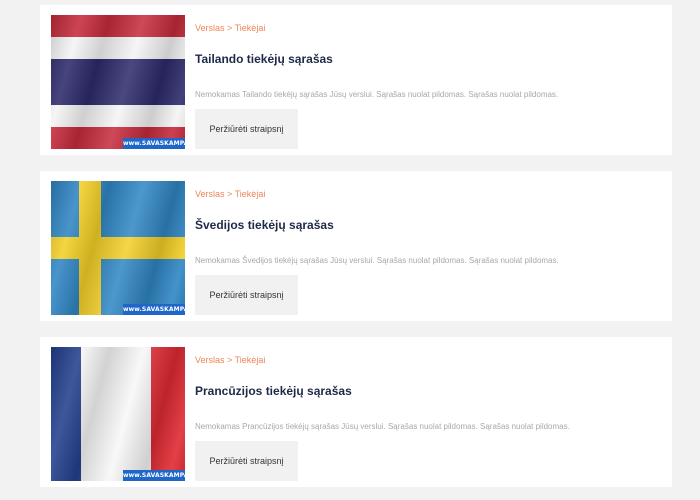 This screenshot has height=500, width=700. Describe the element at coordinates (273, 391) in the screenshot. I see `article-title: Prancūzijos tiekėjų sąrašas` at that location.